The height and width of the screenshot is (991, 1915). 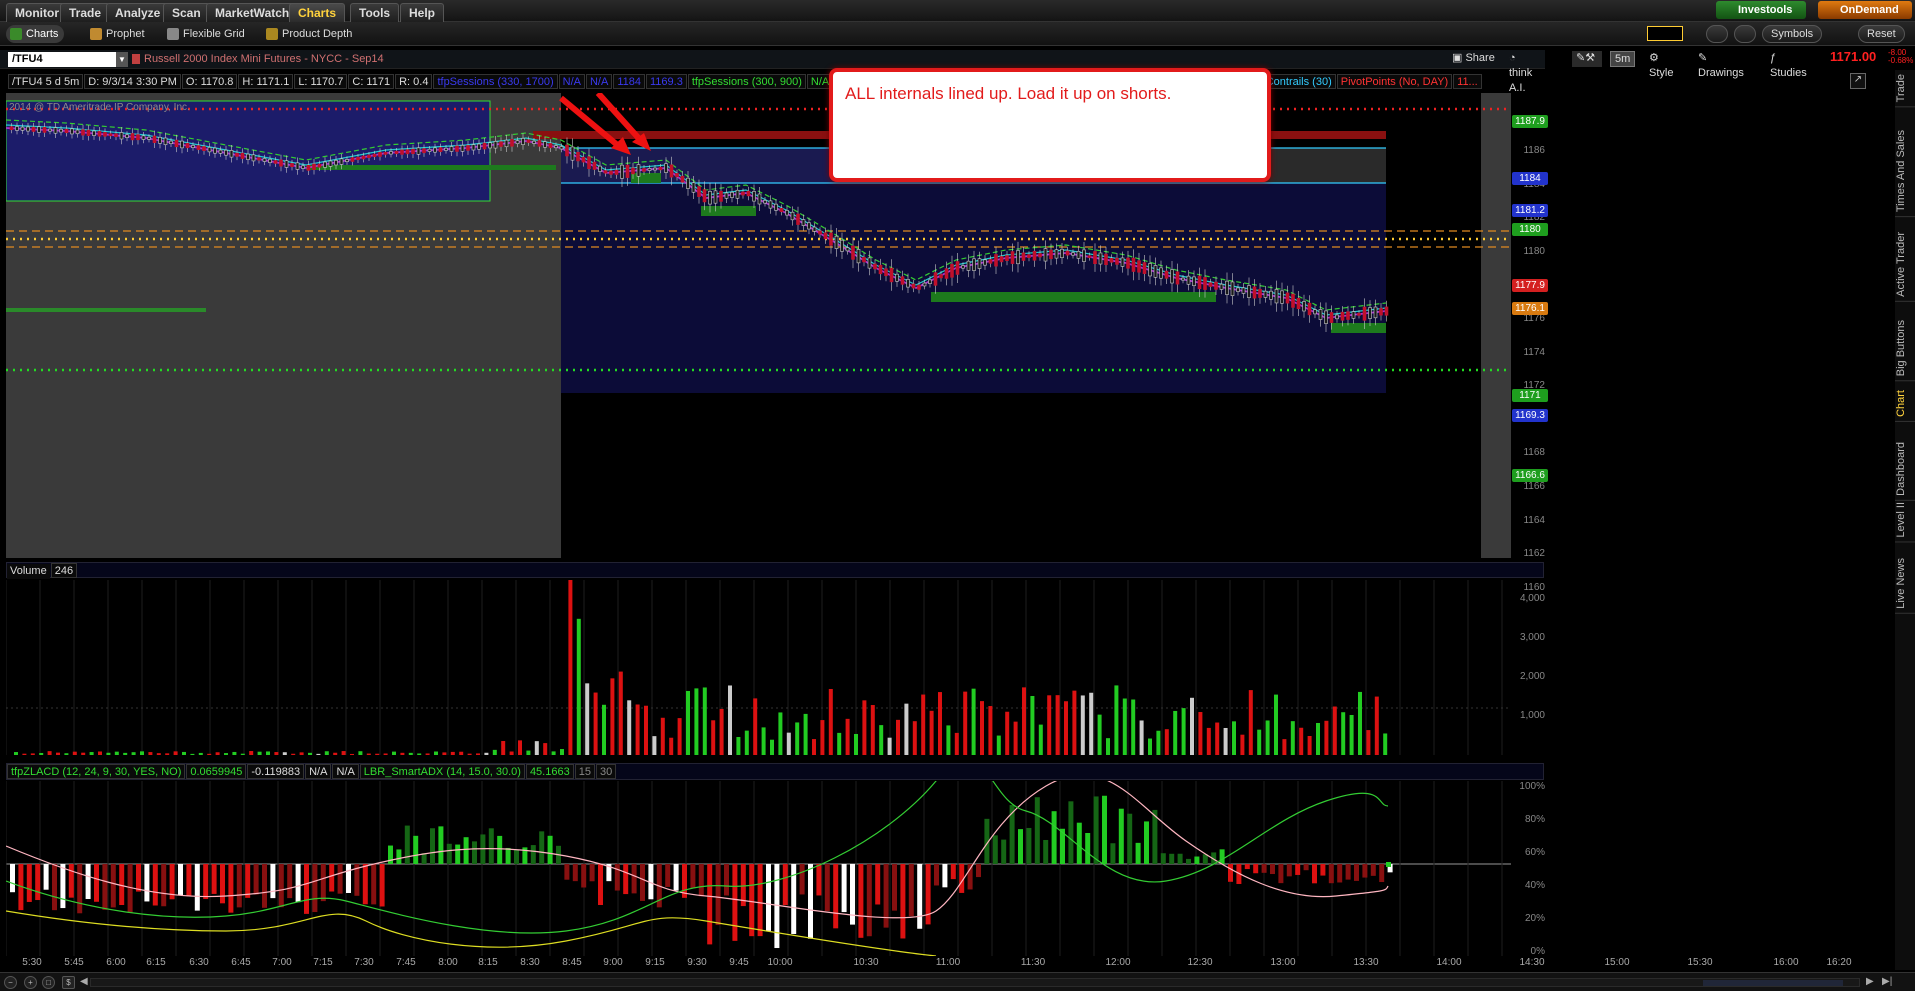 I want to click on think-ai-button: ◔ think A.I., so click(x=1525, y=72).